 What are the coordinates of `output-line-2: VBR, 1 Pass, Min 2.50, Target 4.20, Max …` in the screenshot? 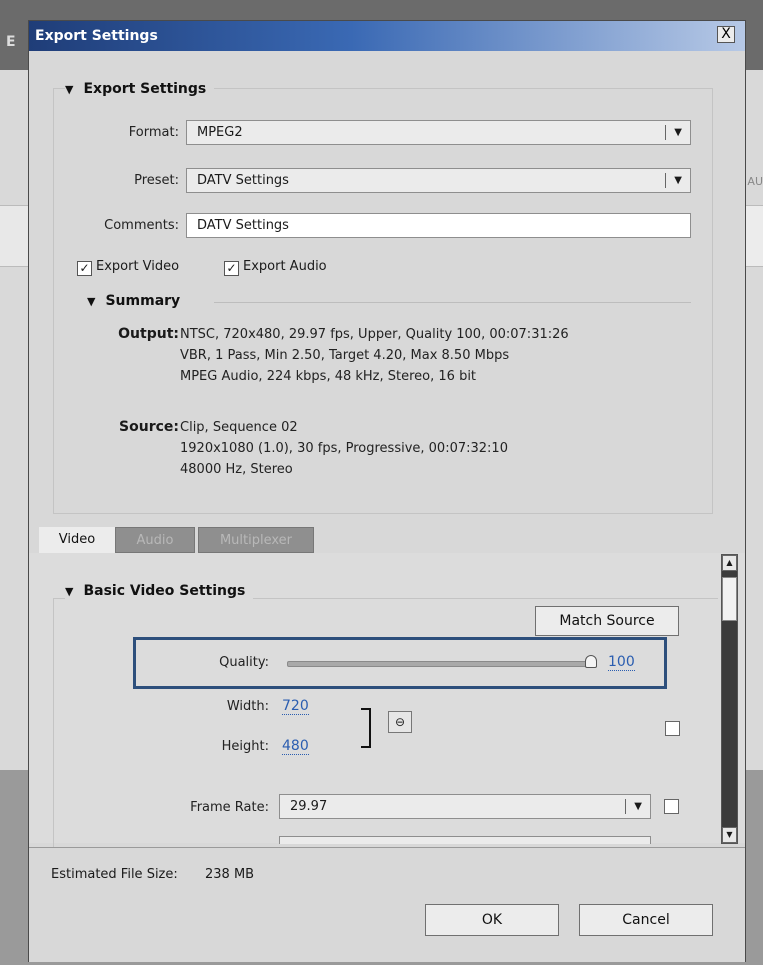 It's located at (345, 355).